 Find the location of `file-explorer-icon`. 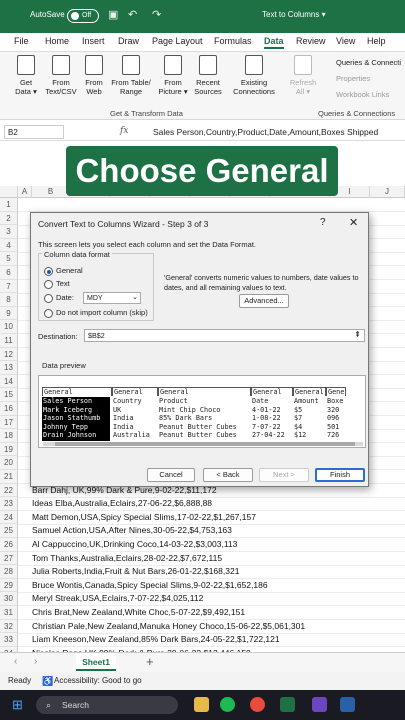

file-explorer-icon is located at coordinates (201, 704).